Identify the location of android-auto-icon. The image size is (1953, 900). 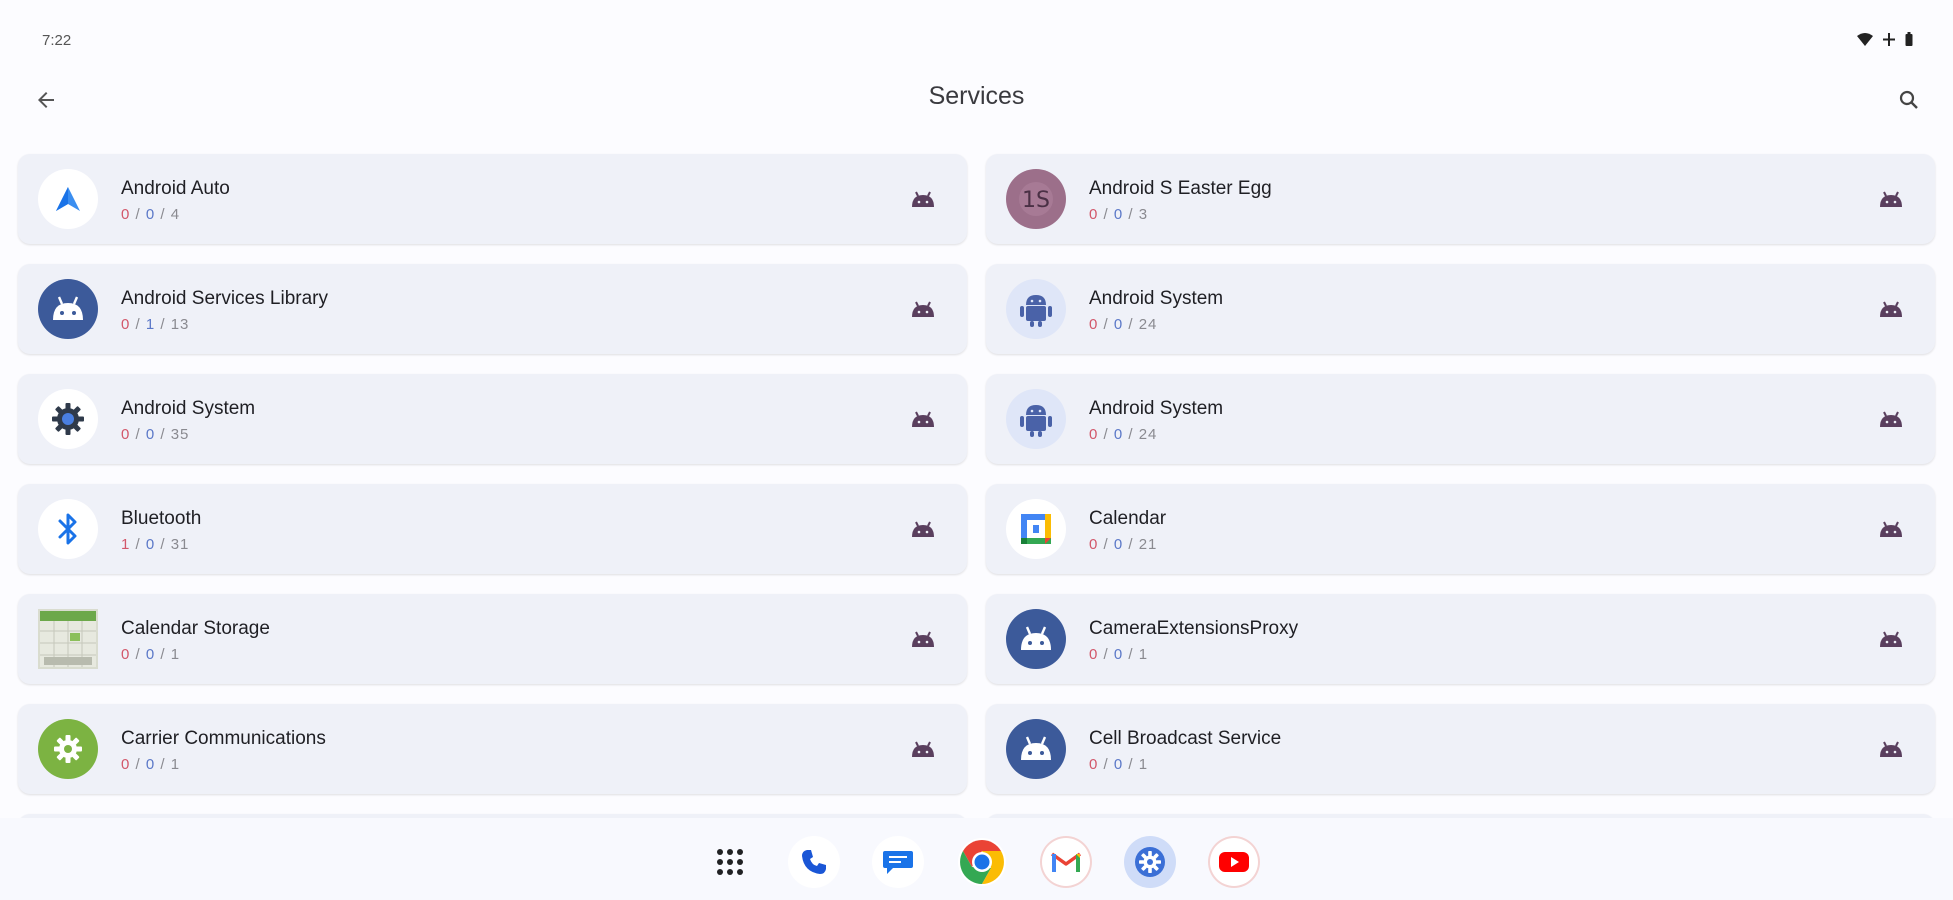
(68, 199).